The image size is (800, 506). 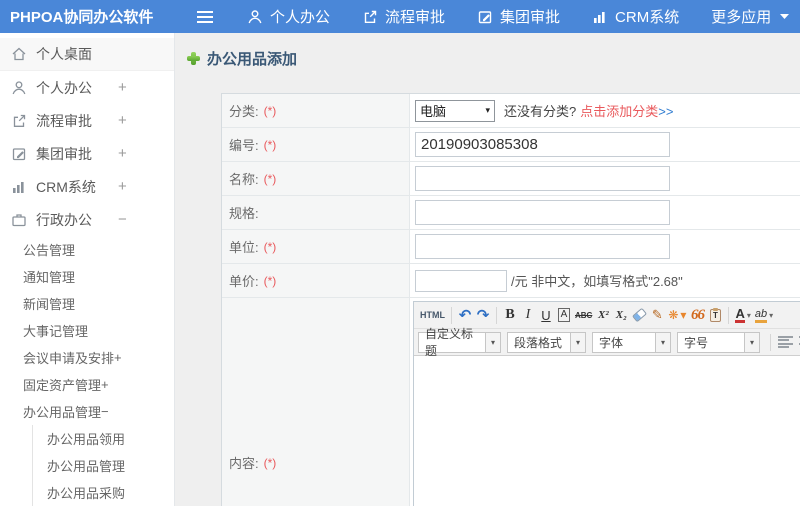 I want to click on strikethrough-icon: ABC, so click(x=583, y=315).